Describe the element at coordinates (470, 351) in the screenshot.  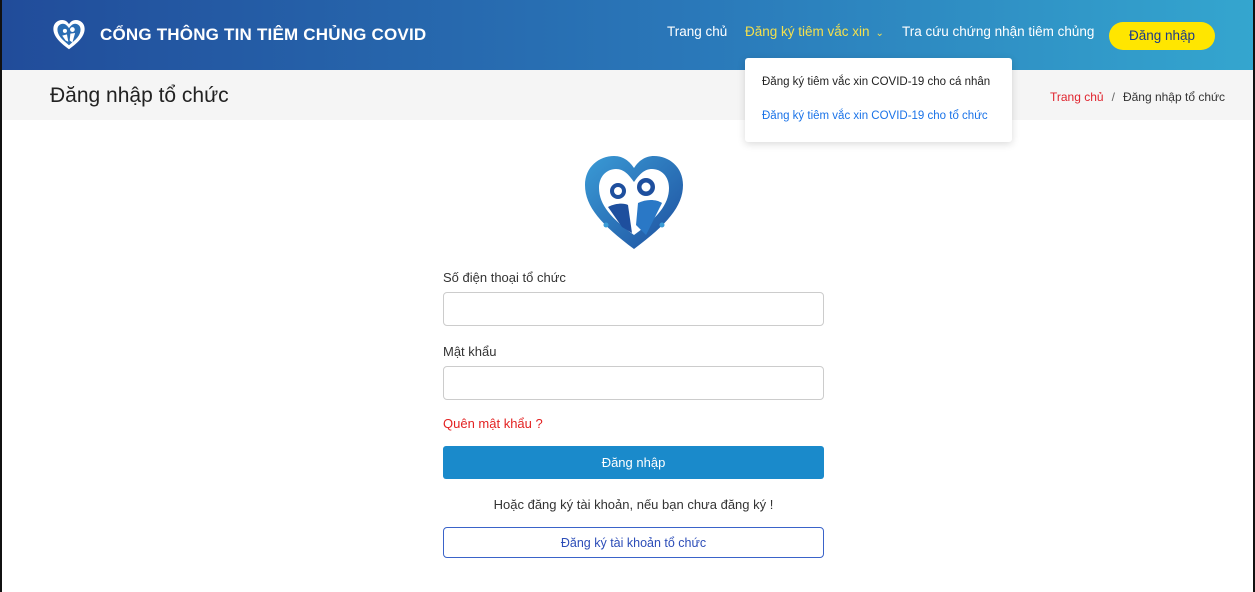
I see `password-label: Mật khẩu` at that location.